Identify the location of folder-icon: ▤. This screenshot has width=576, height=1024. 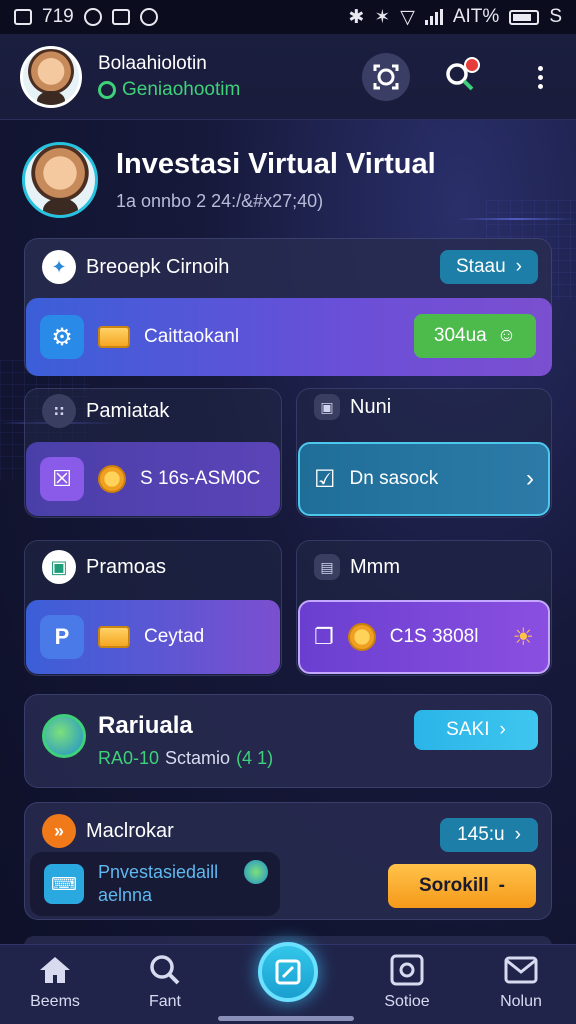
(327, 567).